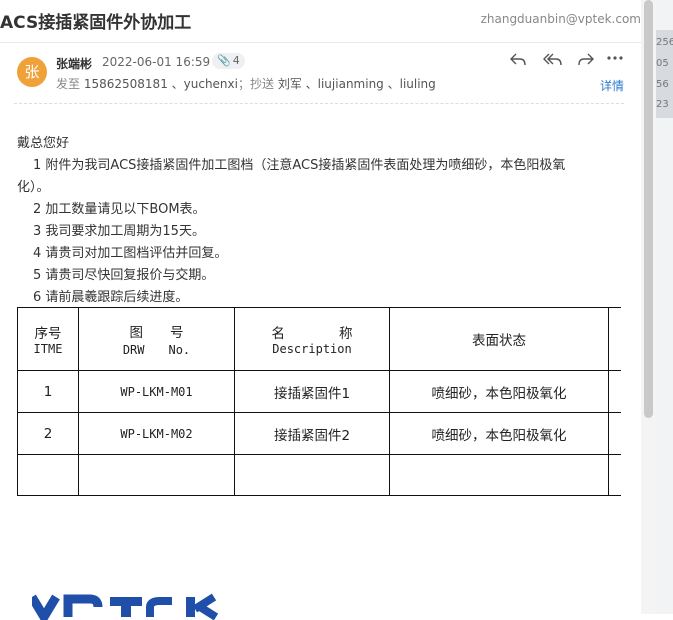  Describe the element at coordinates (48, 391) in the screenshot. I see `cell-index: 1` at that location.